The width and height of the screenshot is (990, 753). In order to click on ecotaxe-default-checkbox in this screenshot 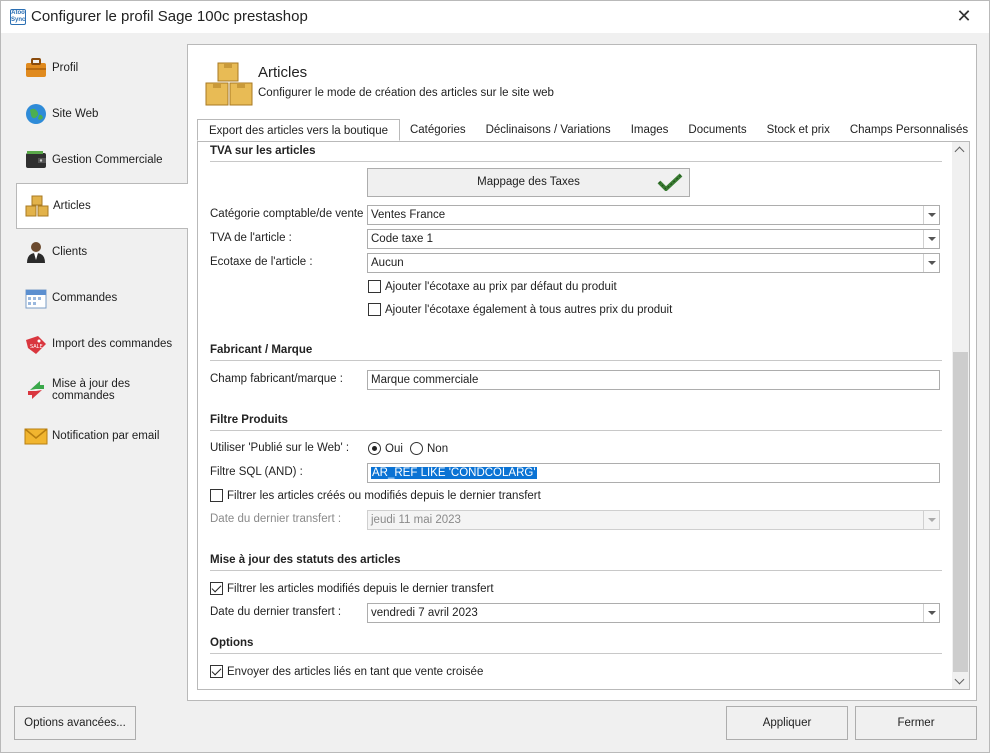, I will do `click(374, 286)`.